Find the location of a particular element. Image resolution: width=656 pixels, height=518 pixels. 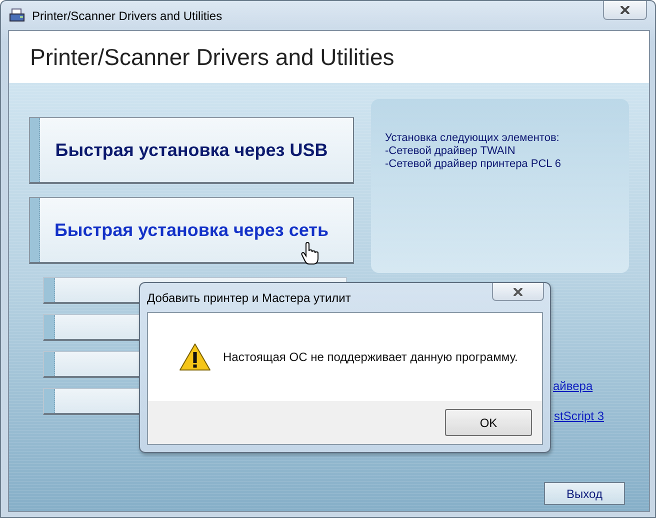

info-text: -Сетевой драйвер принтера PCL 6 is located at coordinates (473, 164).